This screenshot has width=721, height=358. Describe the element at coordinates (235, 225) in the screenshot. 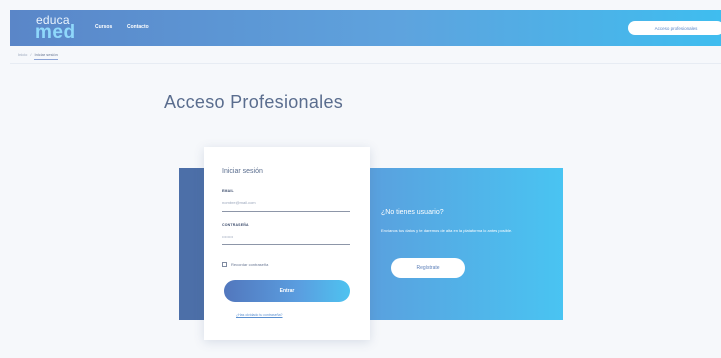

I see `password-label: CONTRASEÑA` at that location.